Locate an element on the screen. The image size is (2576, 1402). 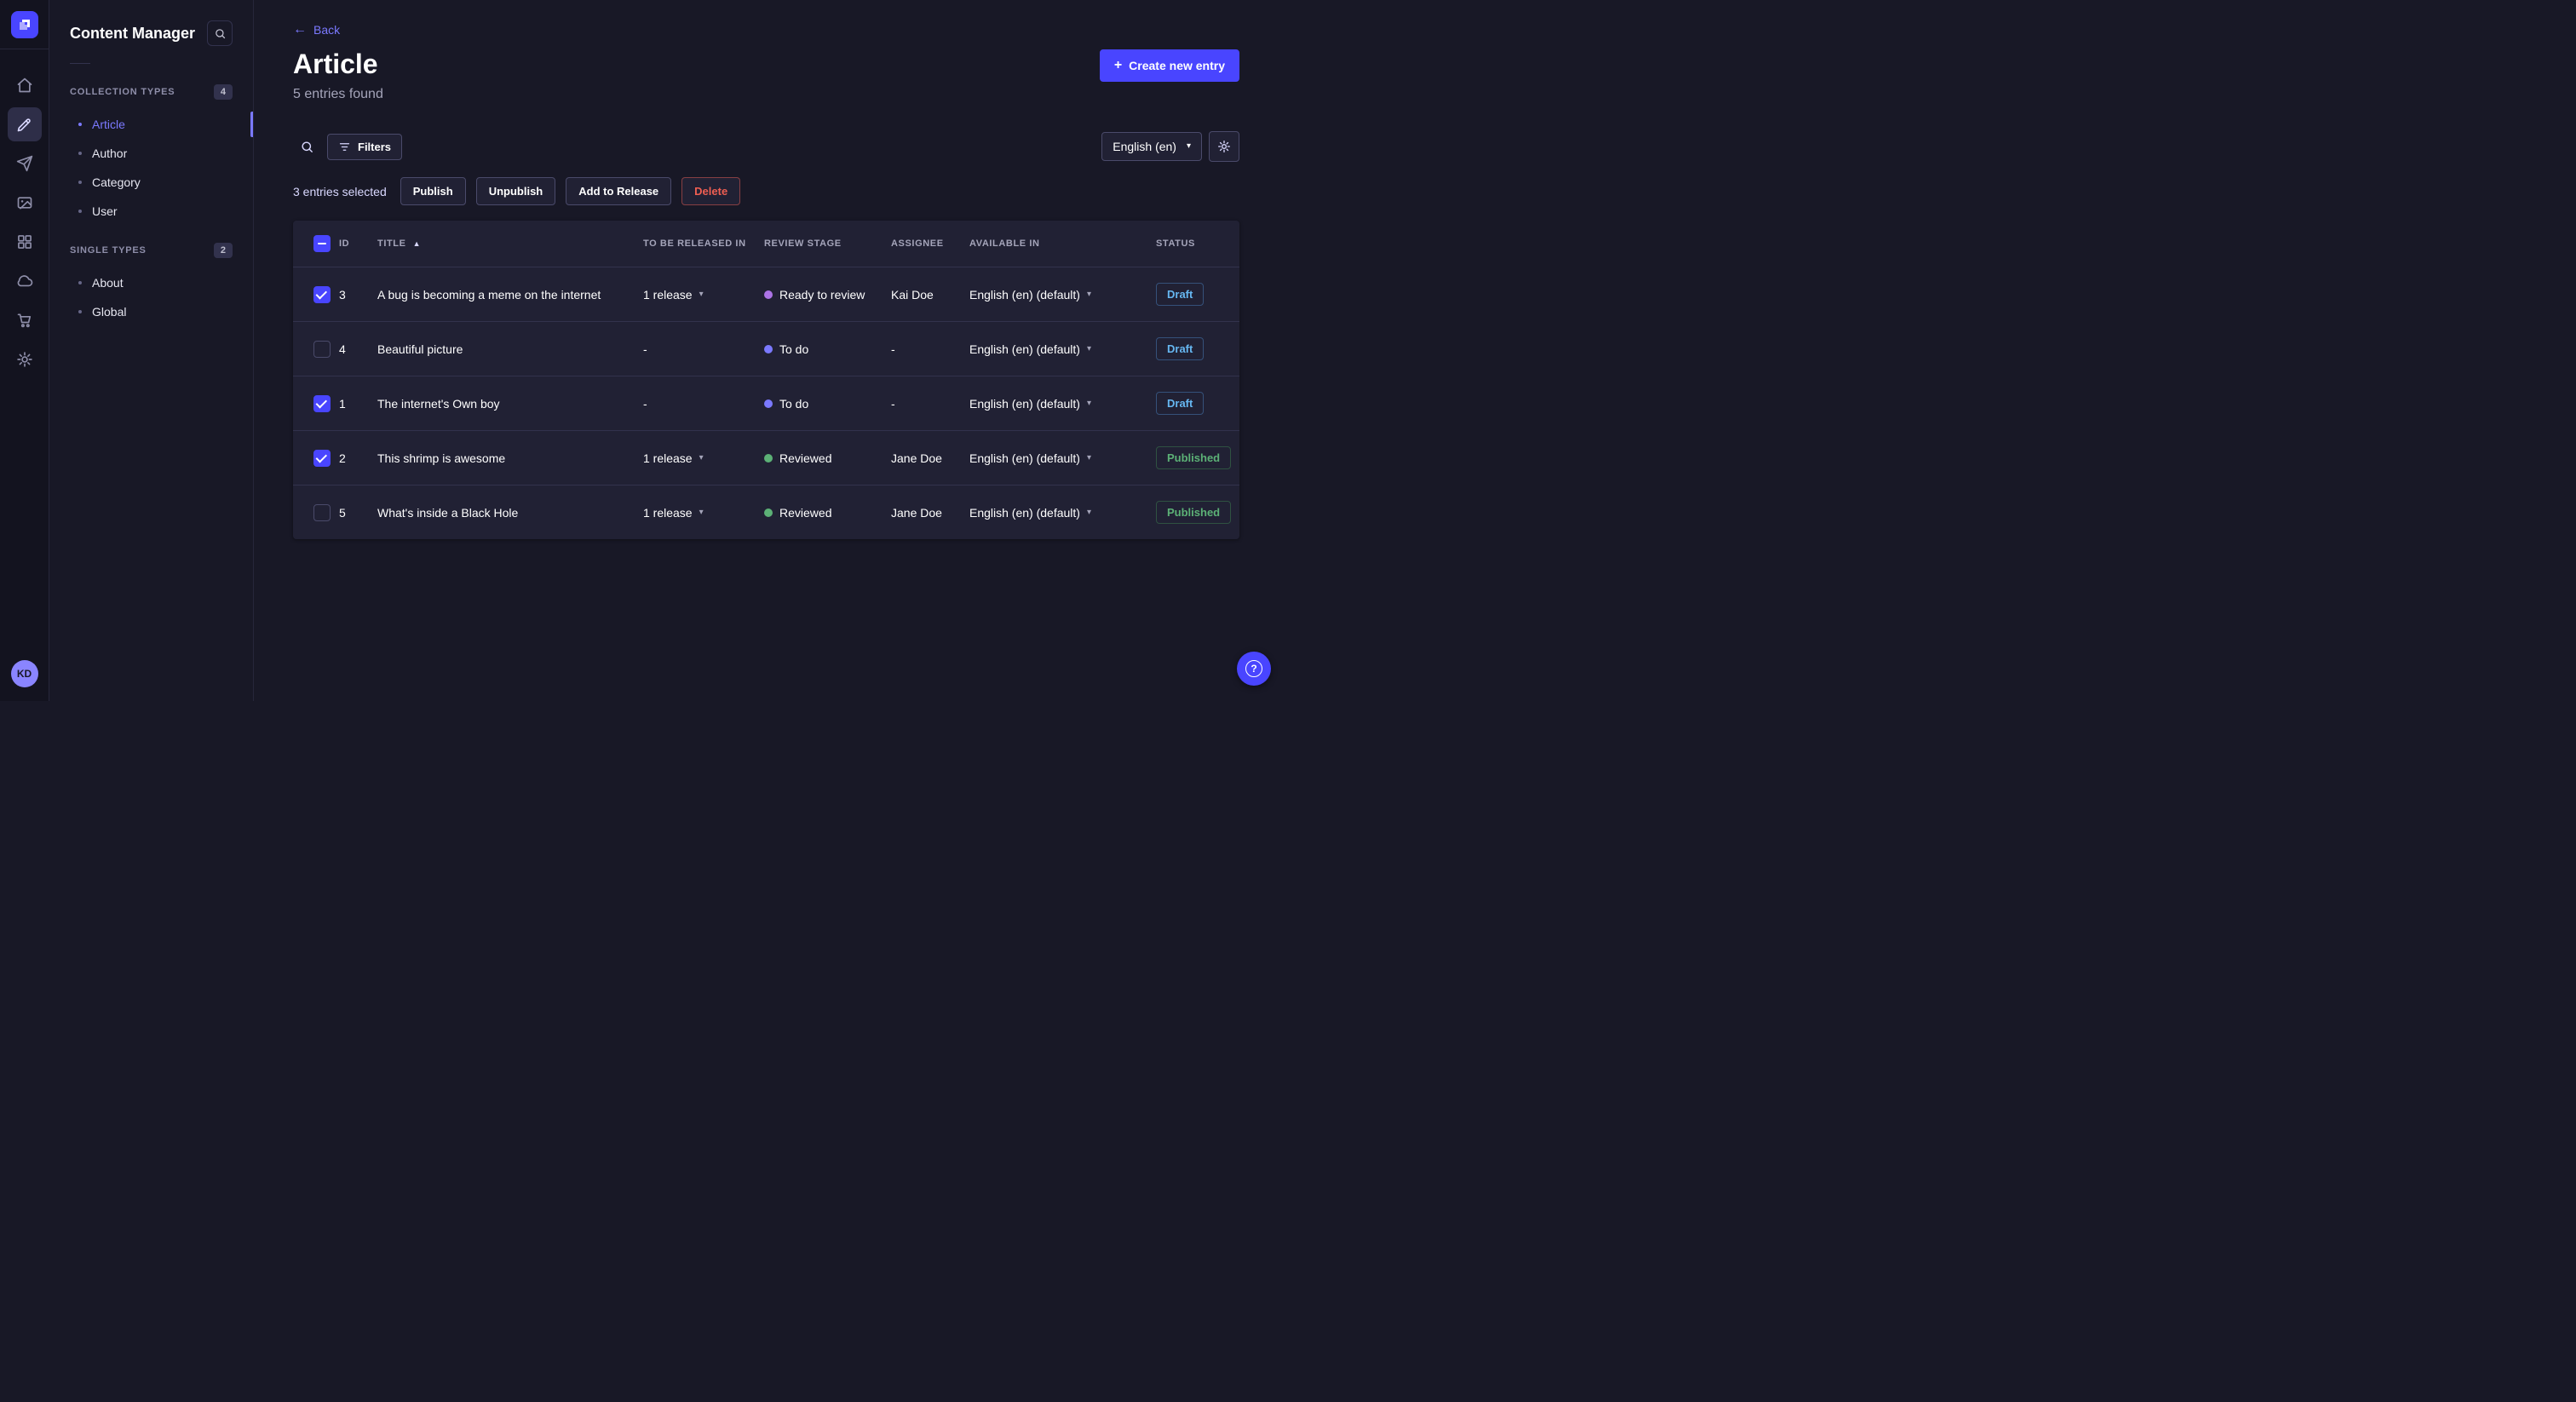
add-to-release-button: Add to Release is located at coordinates (619, 191).